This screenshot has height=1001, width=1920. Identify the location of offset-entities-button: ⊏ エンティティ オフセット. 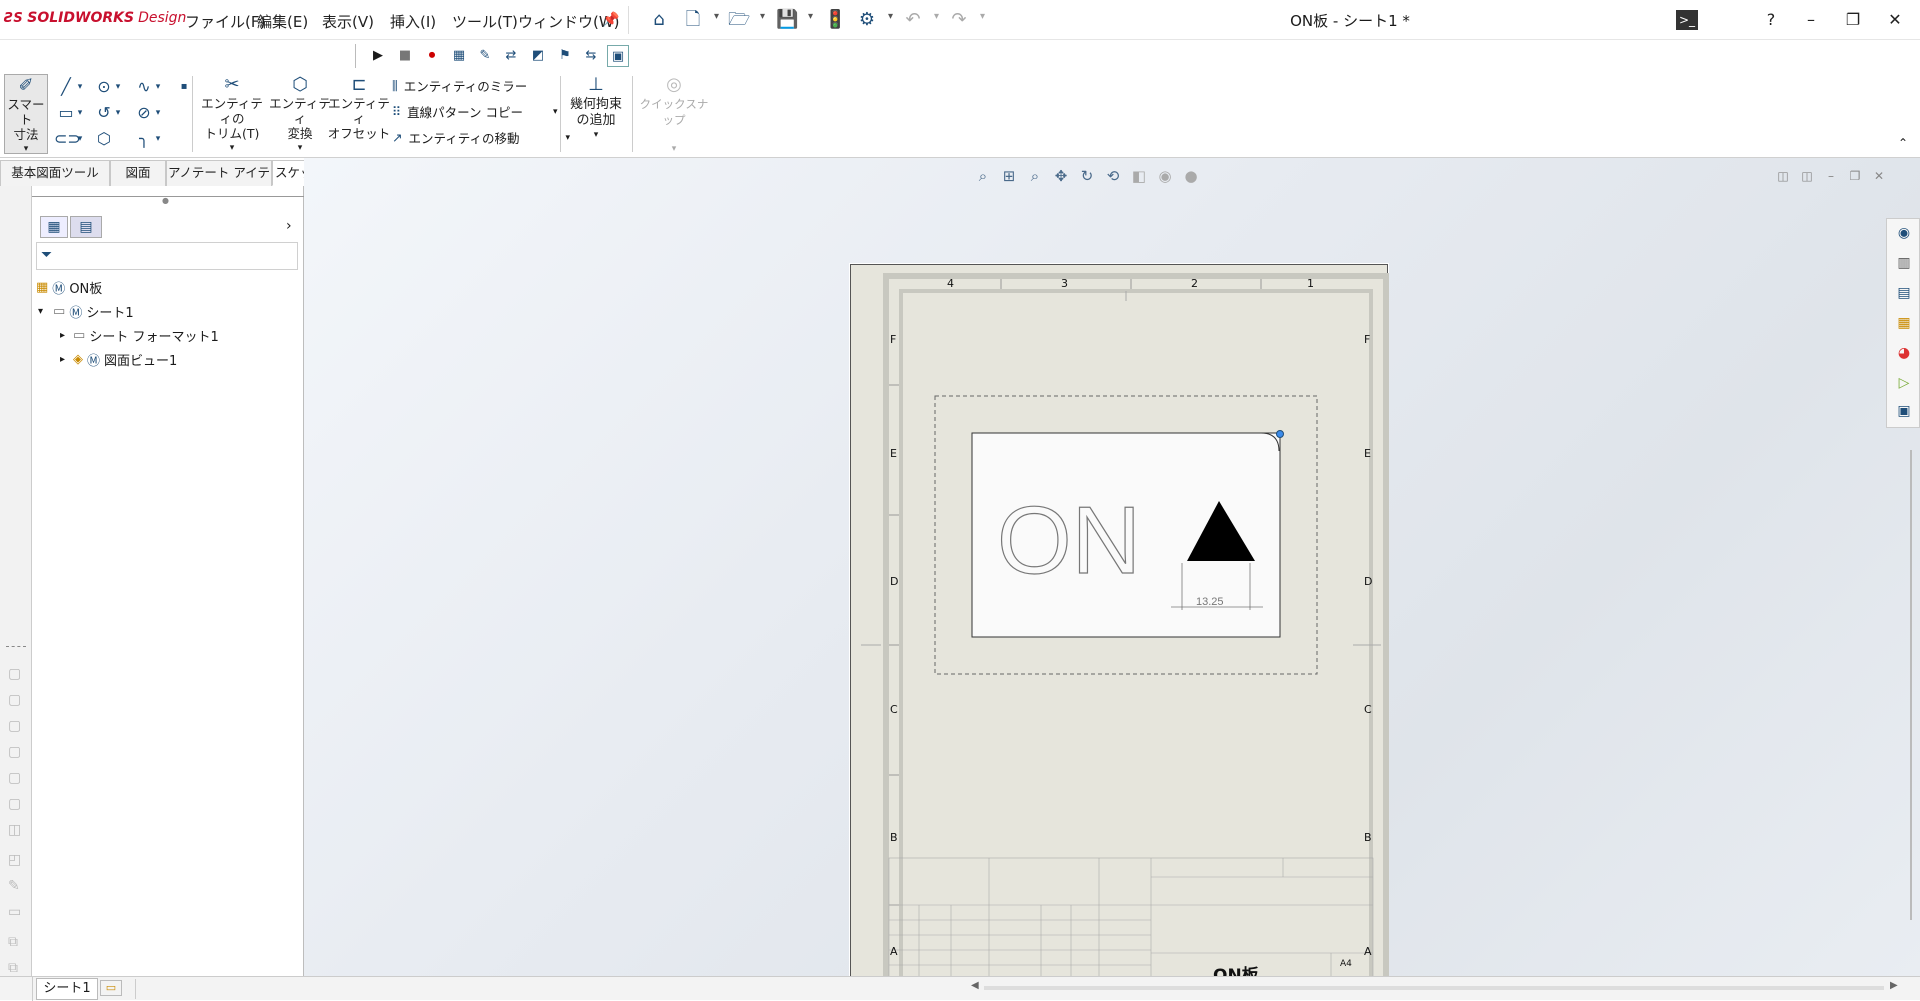
(359, 107).